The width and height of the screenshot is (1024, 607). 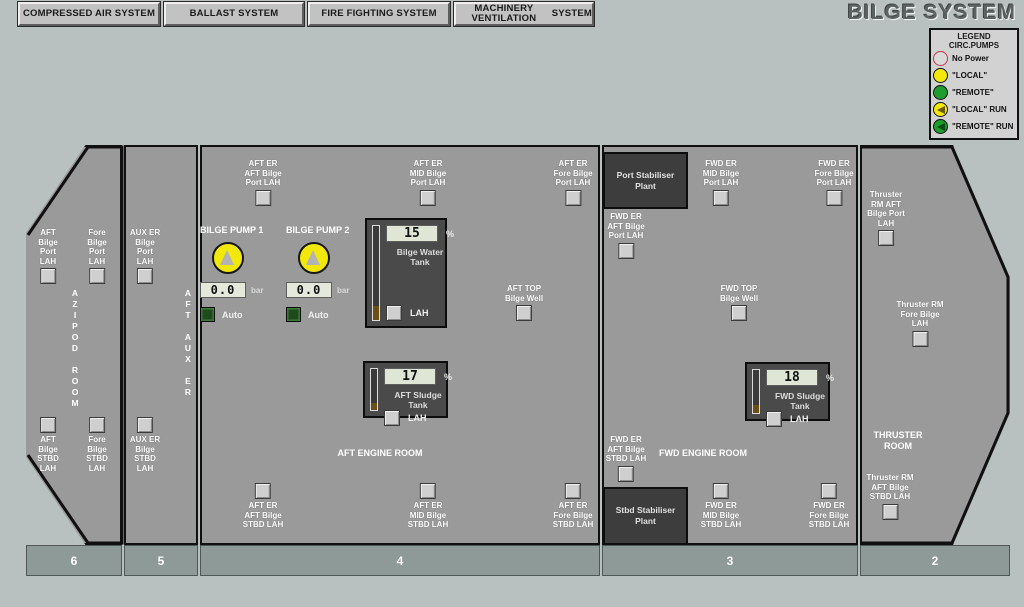 I want to click on nav-button-1: BALLAST SYSTEM, so click(x=234, y=14).